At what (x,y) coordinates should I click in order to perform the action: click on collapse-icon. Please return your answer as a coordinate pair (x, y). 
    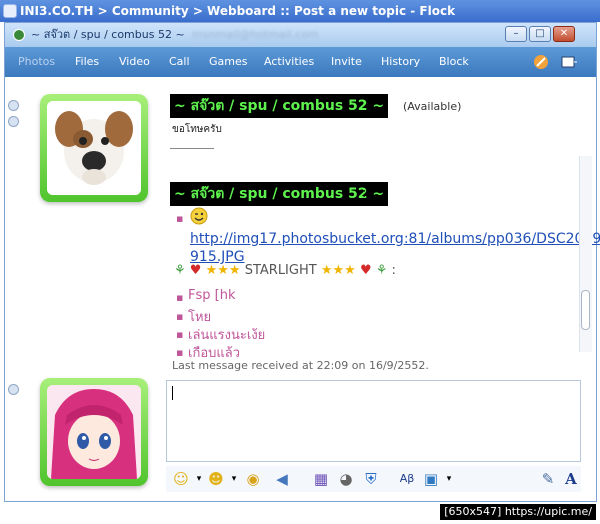
    Looking at the image, I should click on (13, 105).